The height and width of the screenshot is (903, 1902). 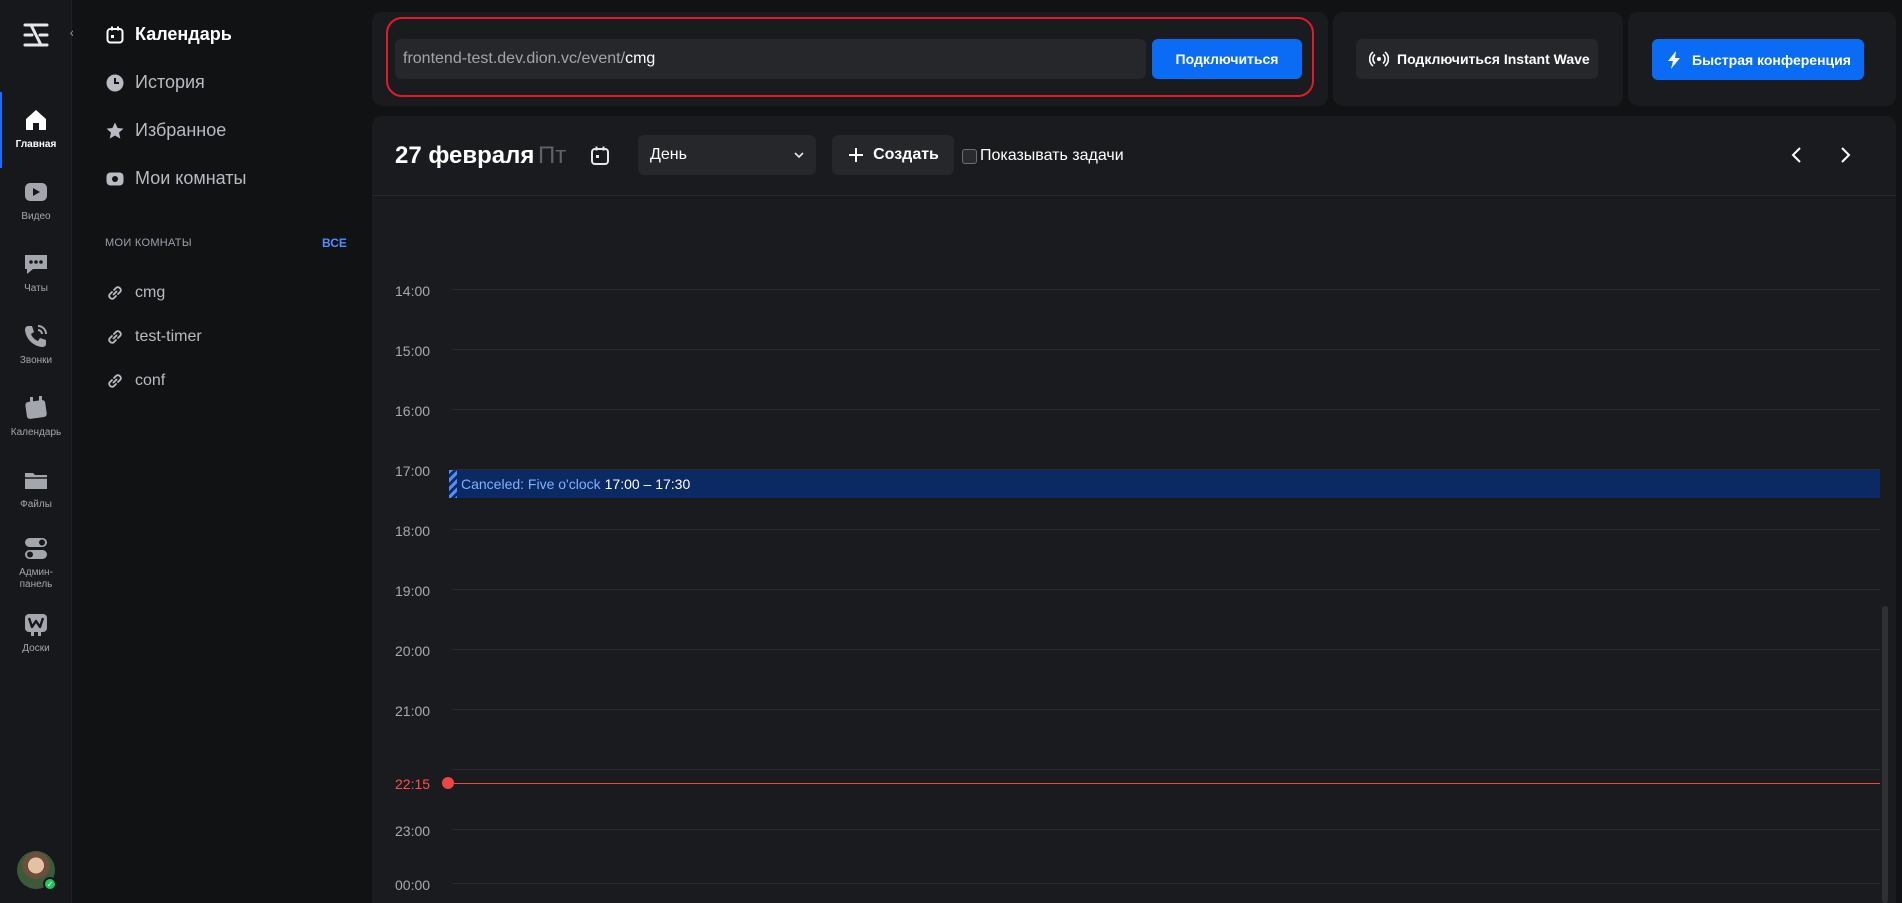 I want to click on lightning-icon, so click(x=1674, y=59).